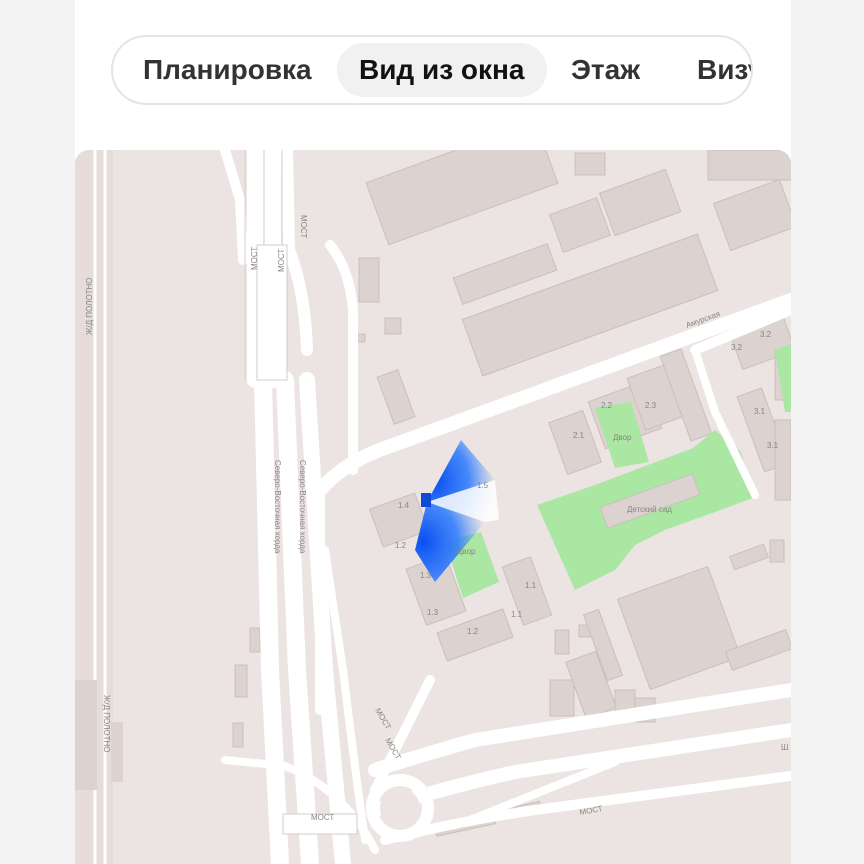  What do you see at coordinates (89, 307) in the screenshot?
I see `street-label-zhd-1: Ж/Д ПОЛОТНО` at bounding box center [89, 307].